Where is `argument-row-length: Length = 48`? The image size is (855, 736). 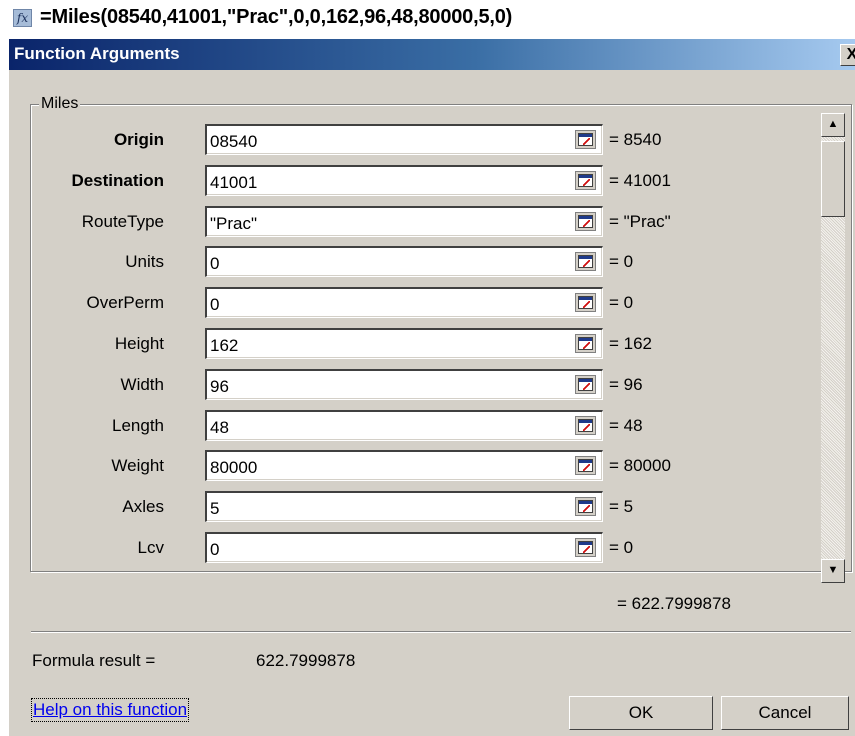
argument-row-length: Length = 48 is located at coordinates (409, 425).